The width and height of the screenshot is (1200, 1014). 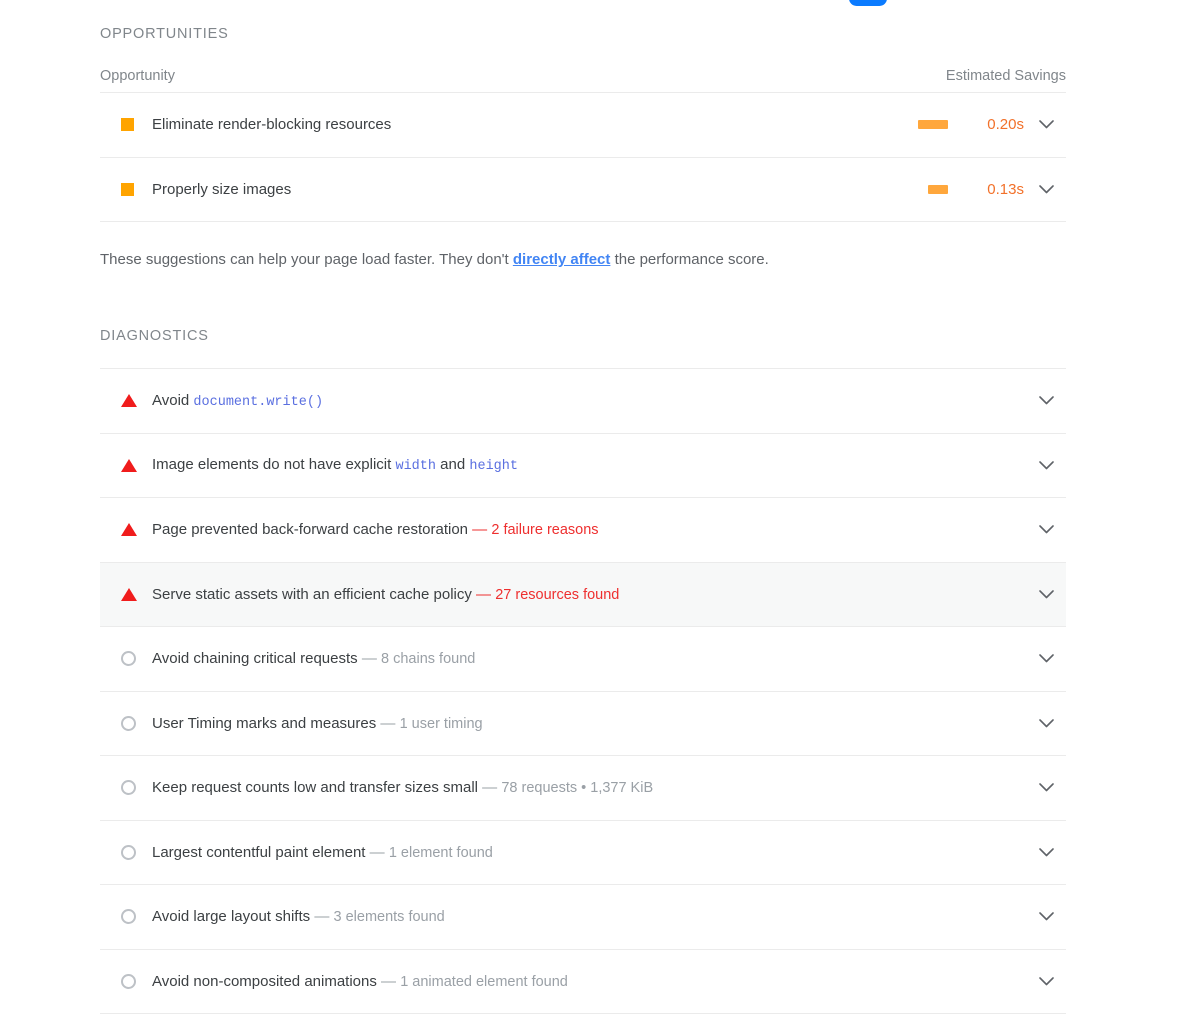 What do you see at coordinates (484, 982) in the screenshot?
I see `diagnostic-subtext: 1 animated element found` at bounding box center [484, 982].